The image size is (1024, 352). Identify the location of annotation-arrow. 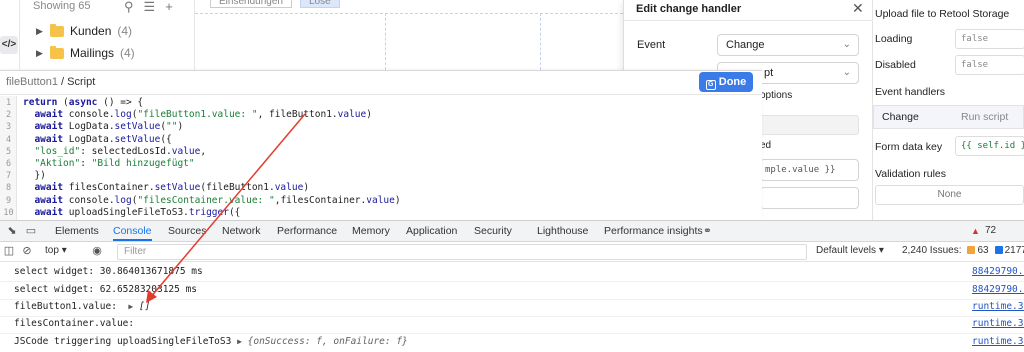
(226, 208).